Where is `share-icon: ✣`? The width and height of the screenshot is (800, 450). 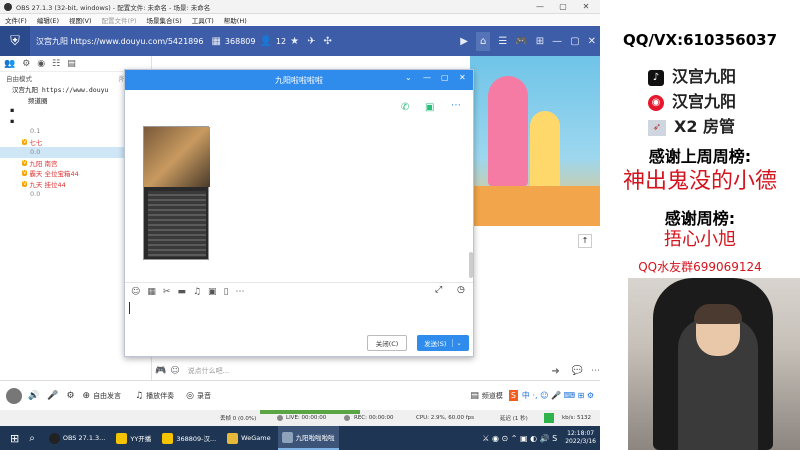 share-icon: ✣ is located at coordinates (327, 41).